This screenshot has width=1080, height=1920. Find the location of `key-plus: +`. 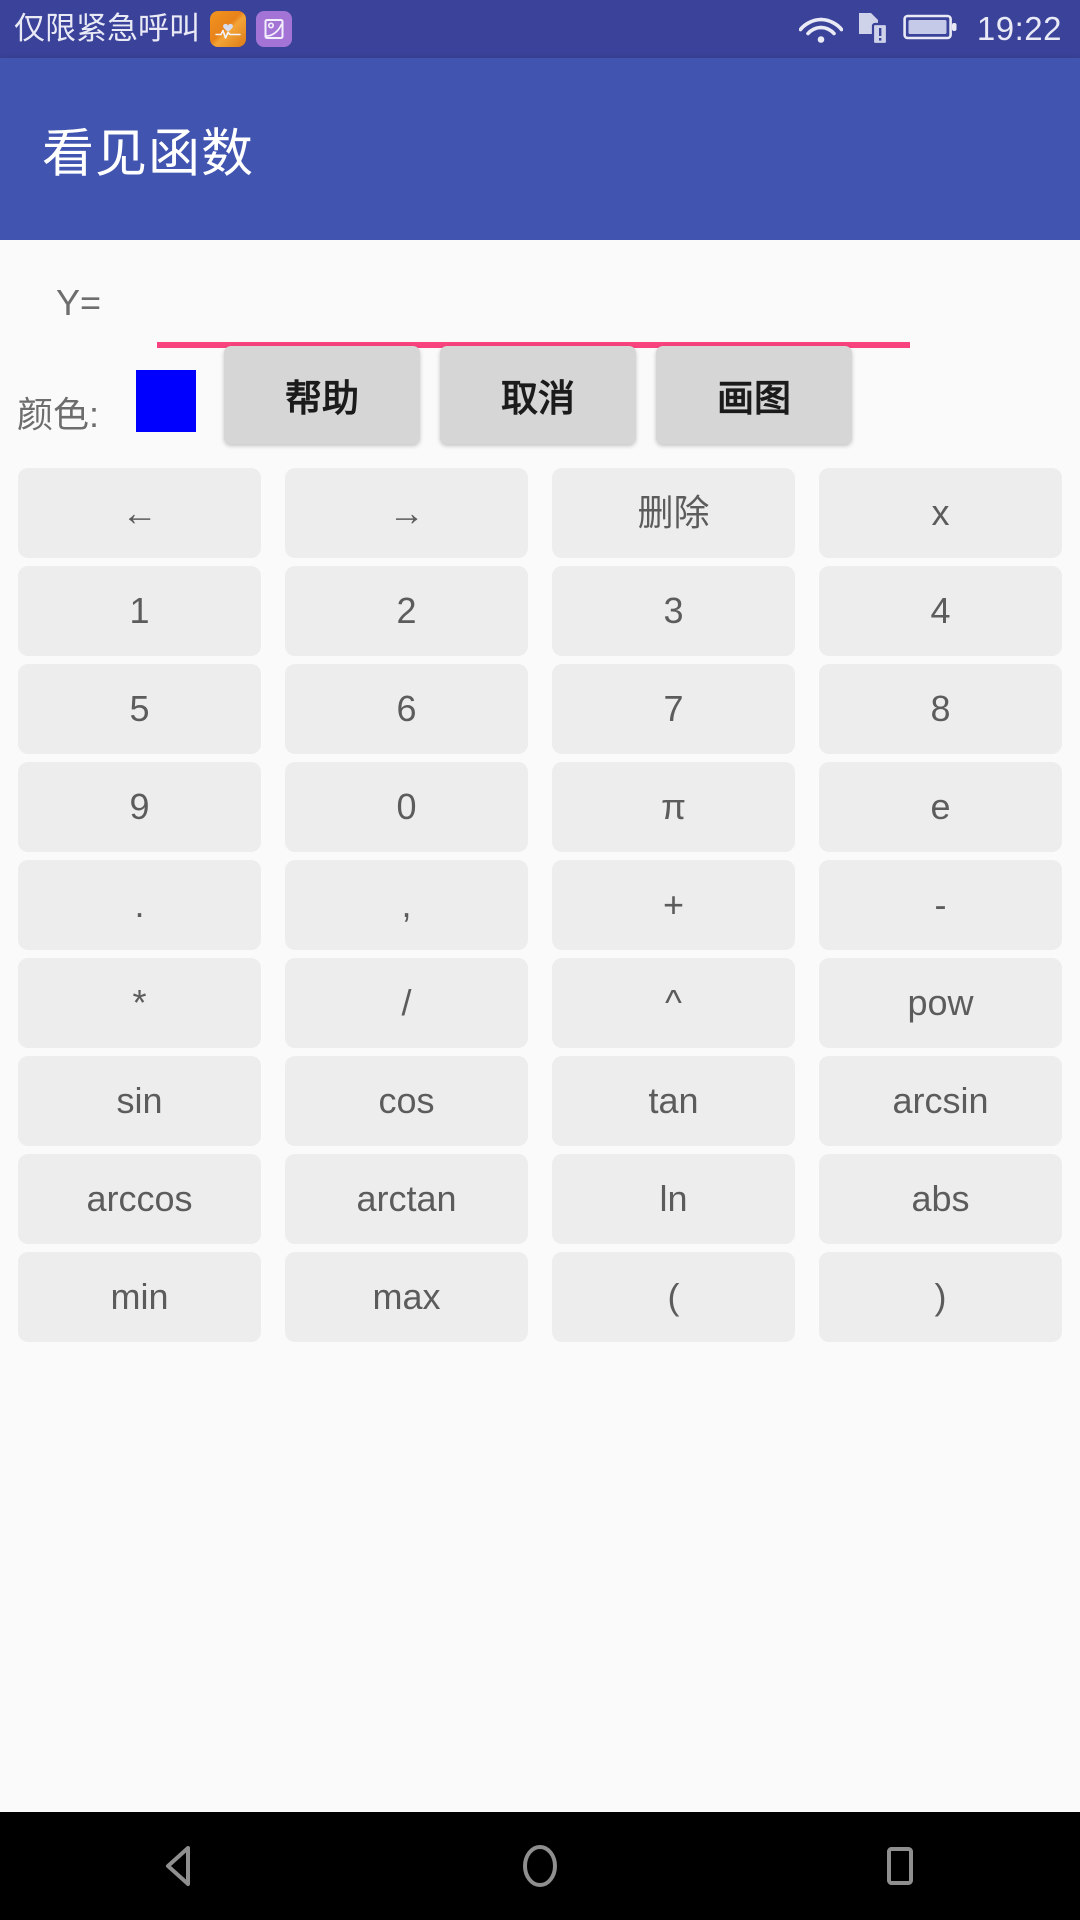

key-plus: + is located at coordinates (673, 905).